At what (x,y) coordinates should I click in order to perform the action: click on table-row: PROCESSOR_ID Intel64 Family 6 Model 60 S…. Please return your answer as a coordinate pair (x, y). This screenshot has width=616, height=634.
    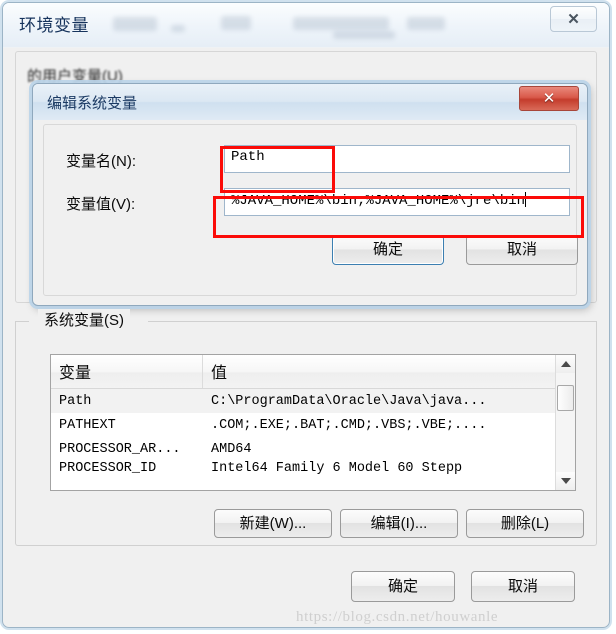
    Looking at the image, I should click on (313, 470).